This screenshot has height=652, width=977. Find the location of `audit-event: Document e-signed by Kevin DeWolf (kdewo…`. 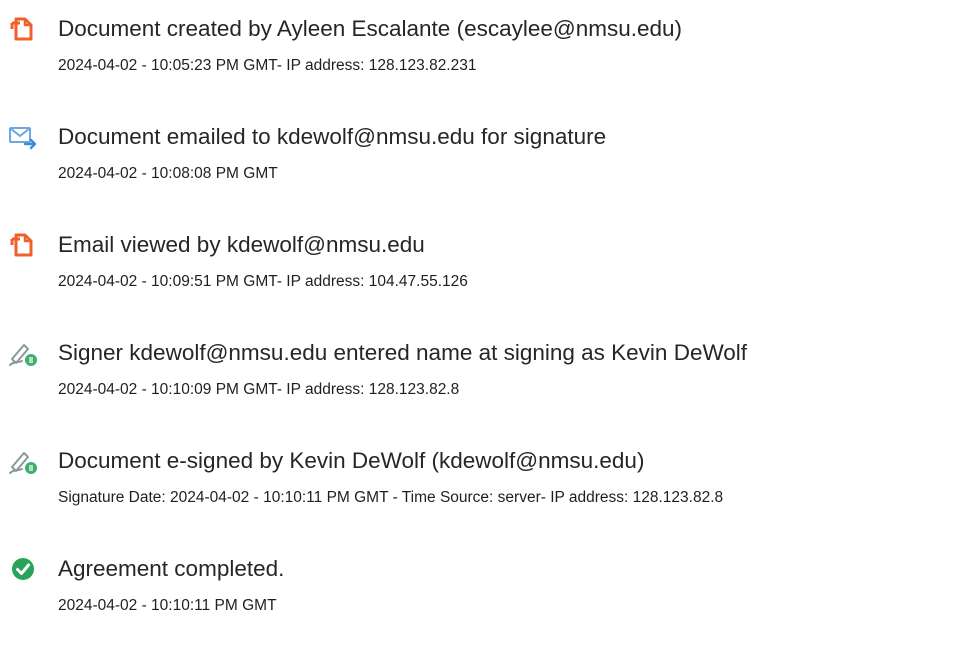

audit-event: Document e-signed by Kevin DeWolf (kdewo… is located at coordinates (488, 491).